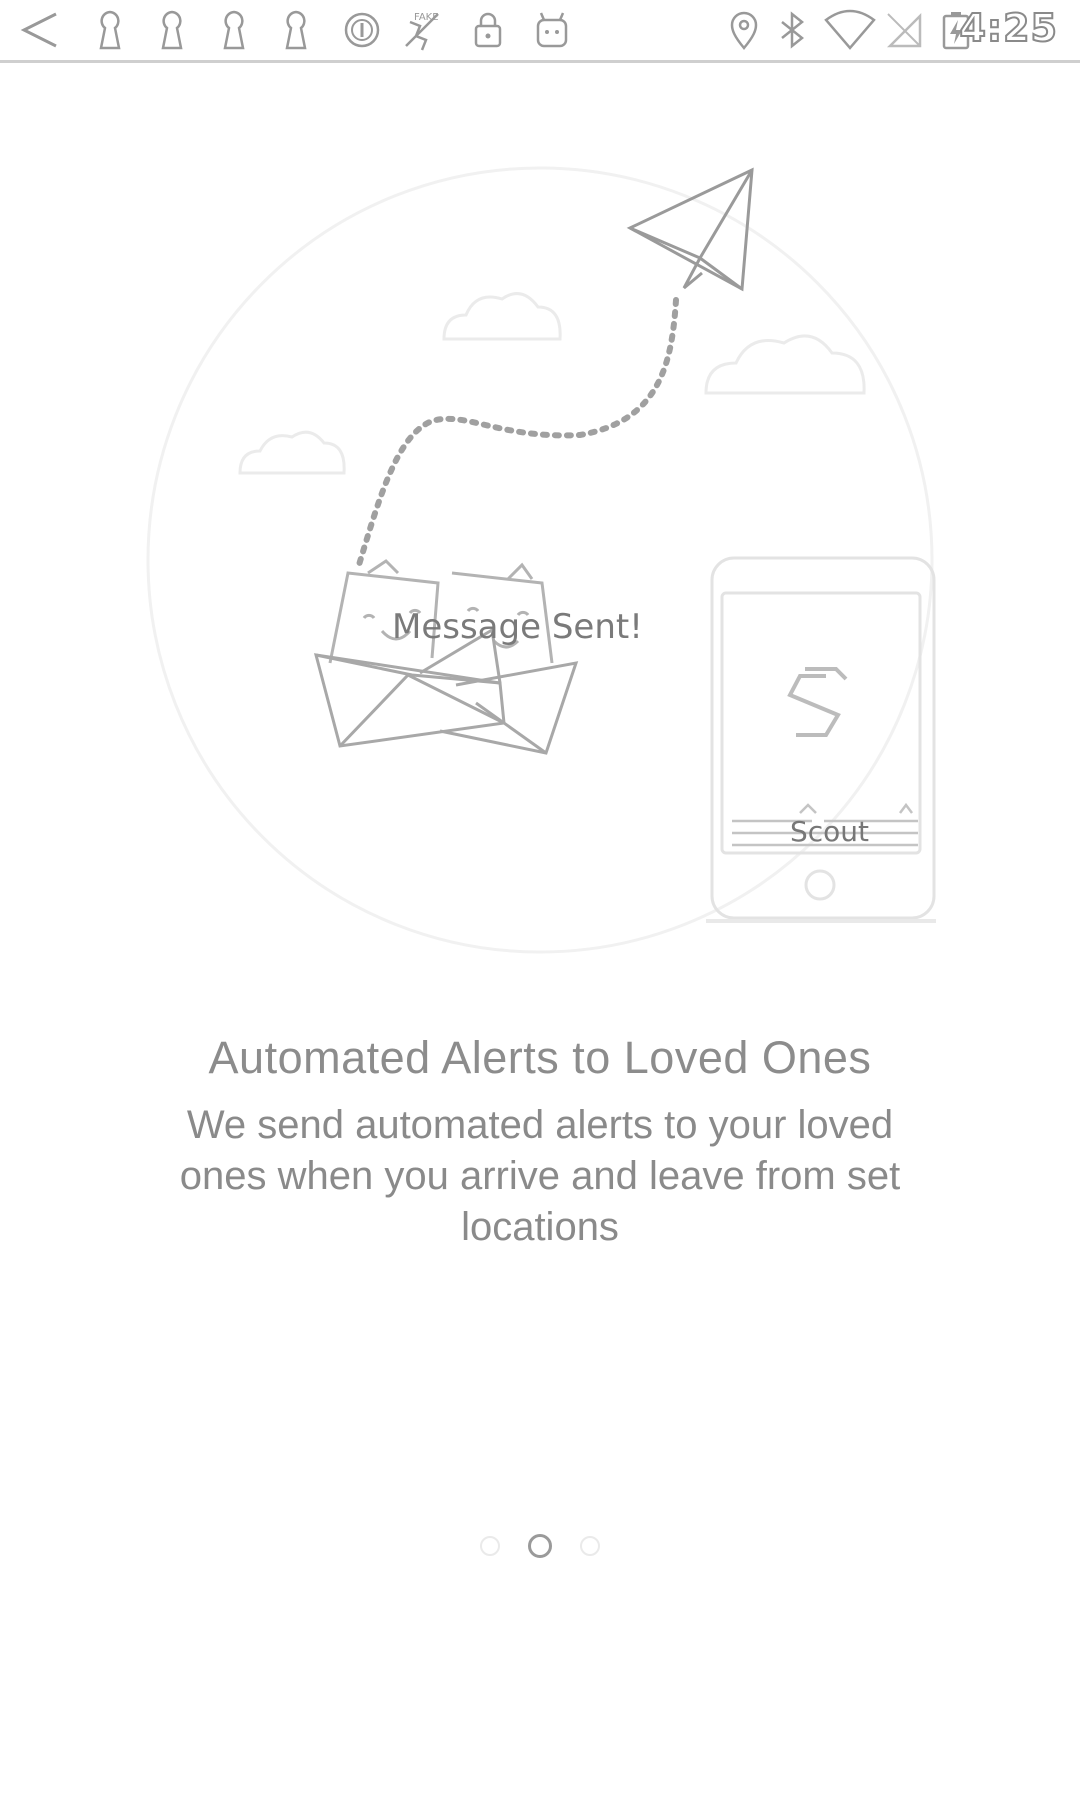  What do you see at coordinates (422, 30) in the screenshot?
I see `fake-gps-icon: FAKE` at bounding box center [422, 30].